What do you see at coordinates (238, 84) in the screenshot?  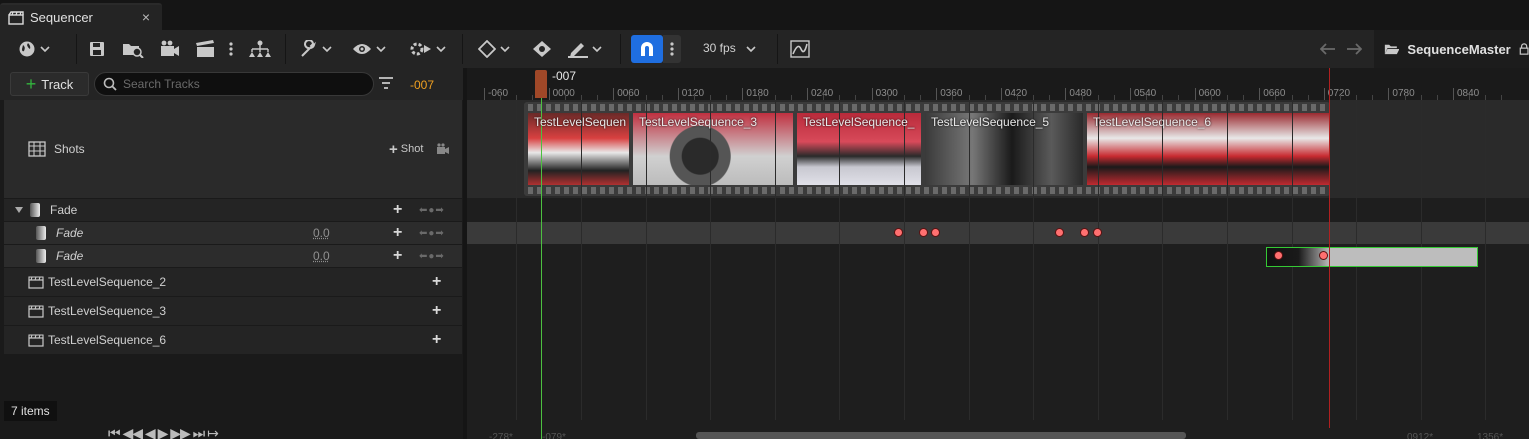 I see `search-input` at bounding box center [238, 84].